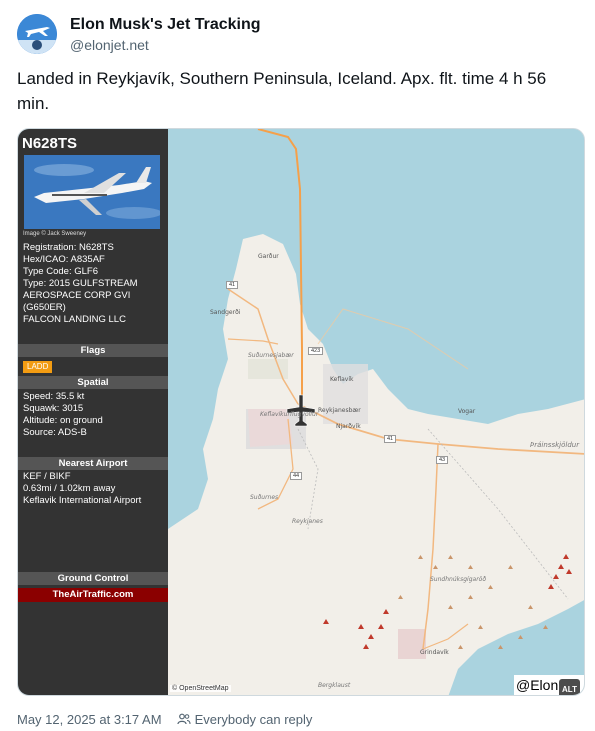 Image resolution: width=595 pixels, height=731 pixels. Describe the element at coordinates (253, 719) in the screenshot. I see `audience-label: Everybody can reply` at that location.